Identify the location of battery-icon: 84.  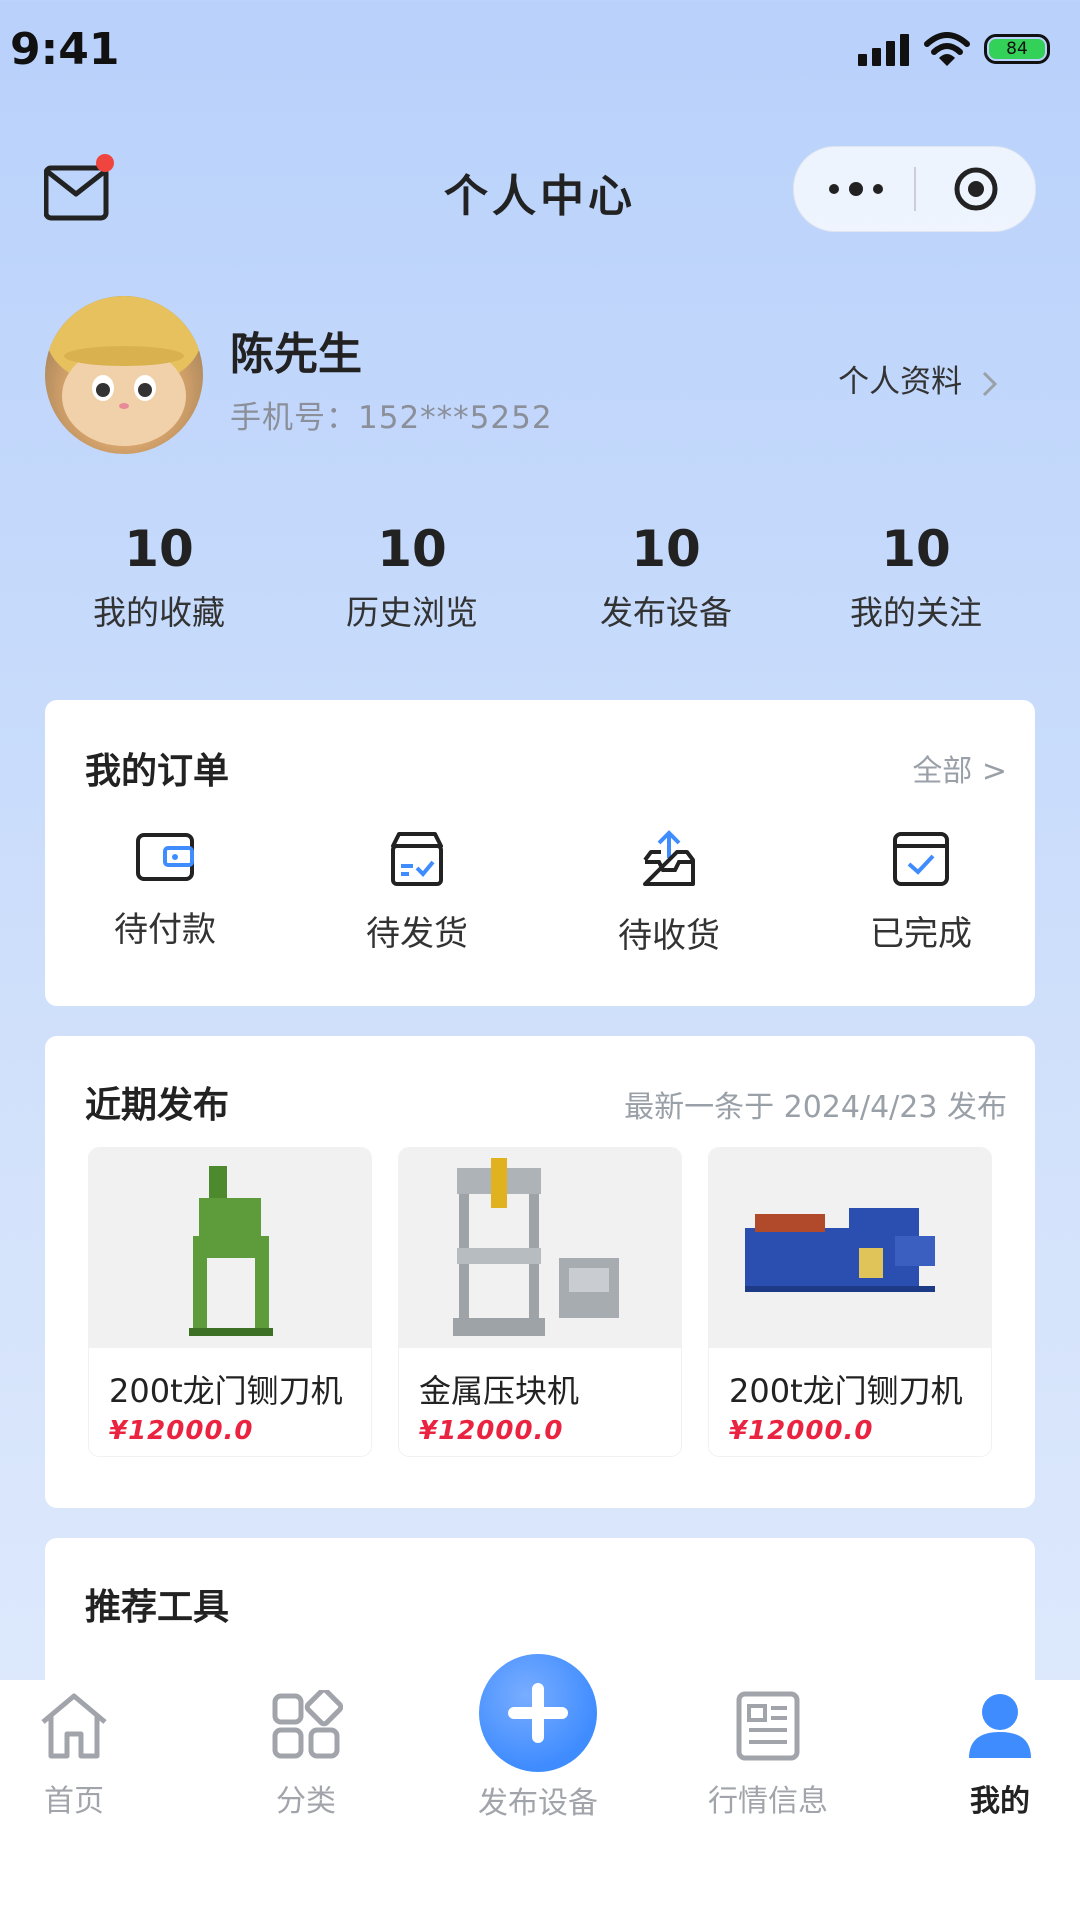
(1017, 49).